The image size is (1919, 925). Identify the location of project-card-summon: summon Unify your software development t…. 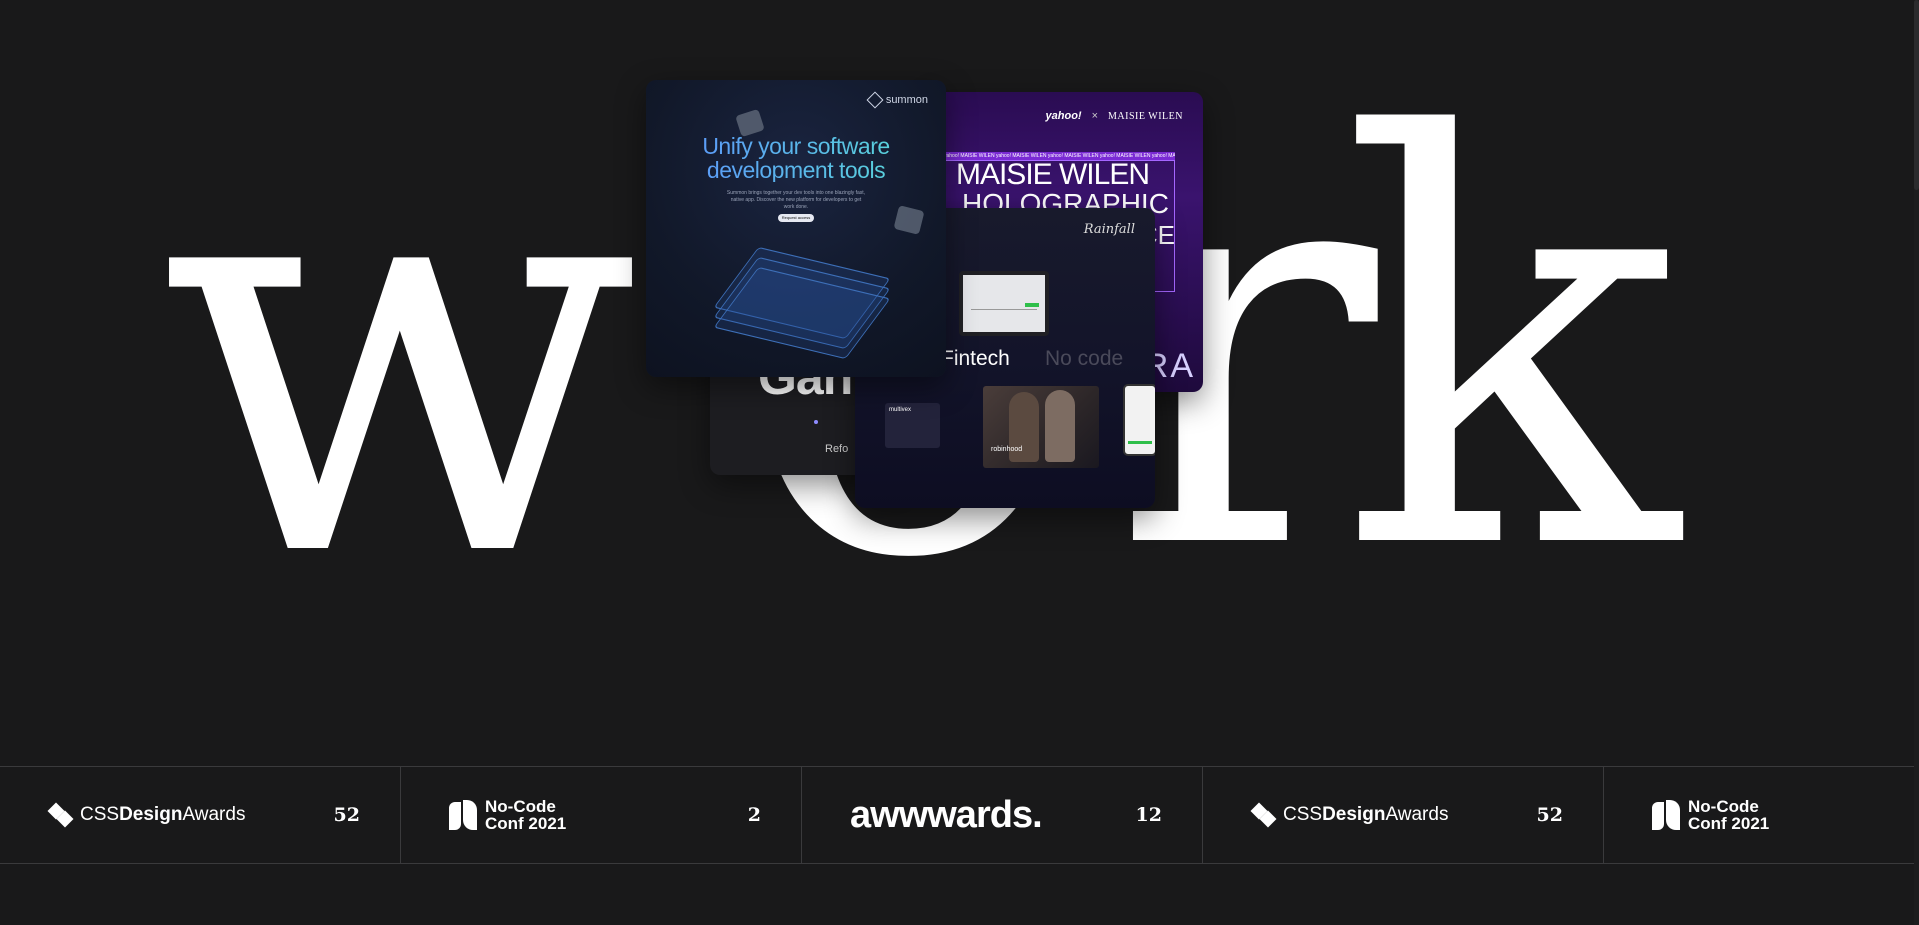
(796, 228).